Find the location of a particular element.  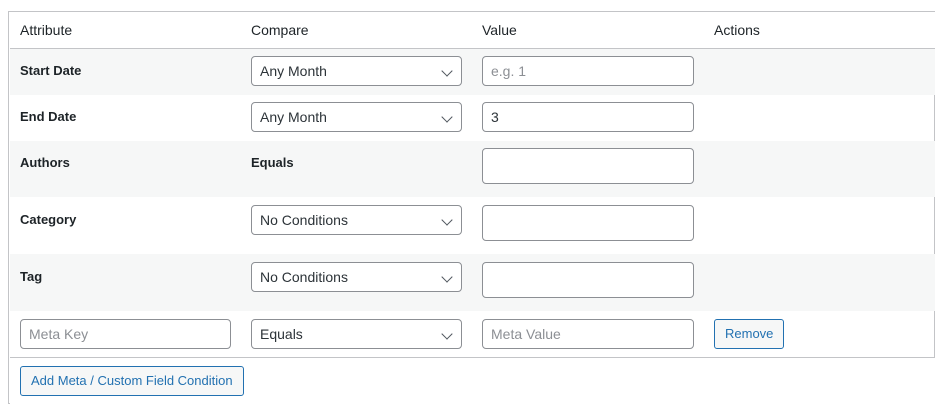

header-value: Value is located at coordinates (499, 30).